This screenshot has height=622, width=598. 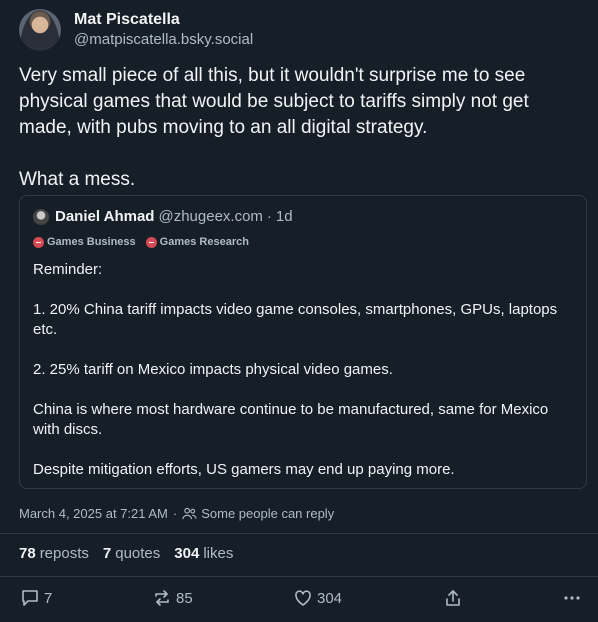 I want to click on people-icon, so click(x=189, y=513).